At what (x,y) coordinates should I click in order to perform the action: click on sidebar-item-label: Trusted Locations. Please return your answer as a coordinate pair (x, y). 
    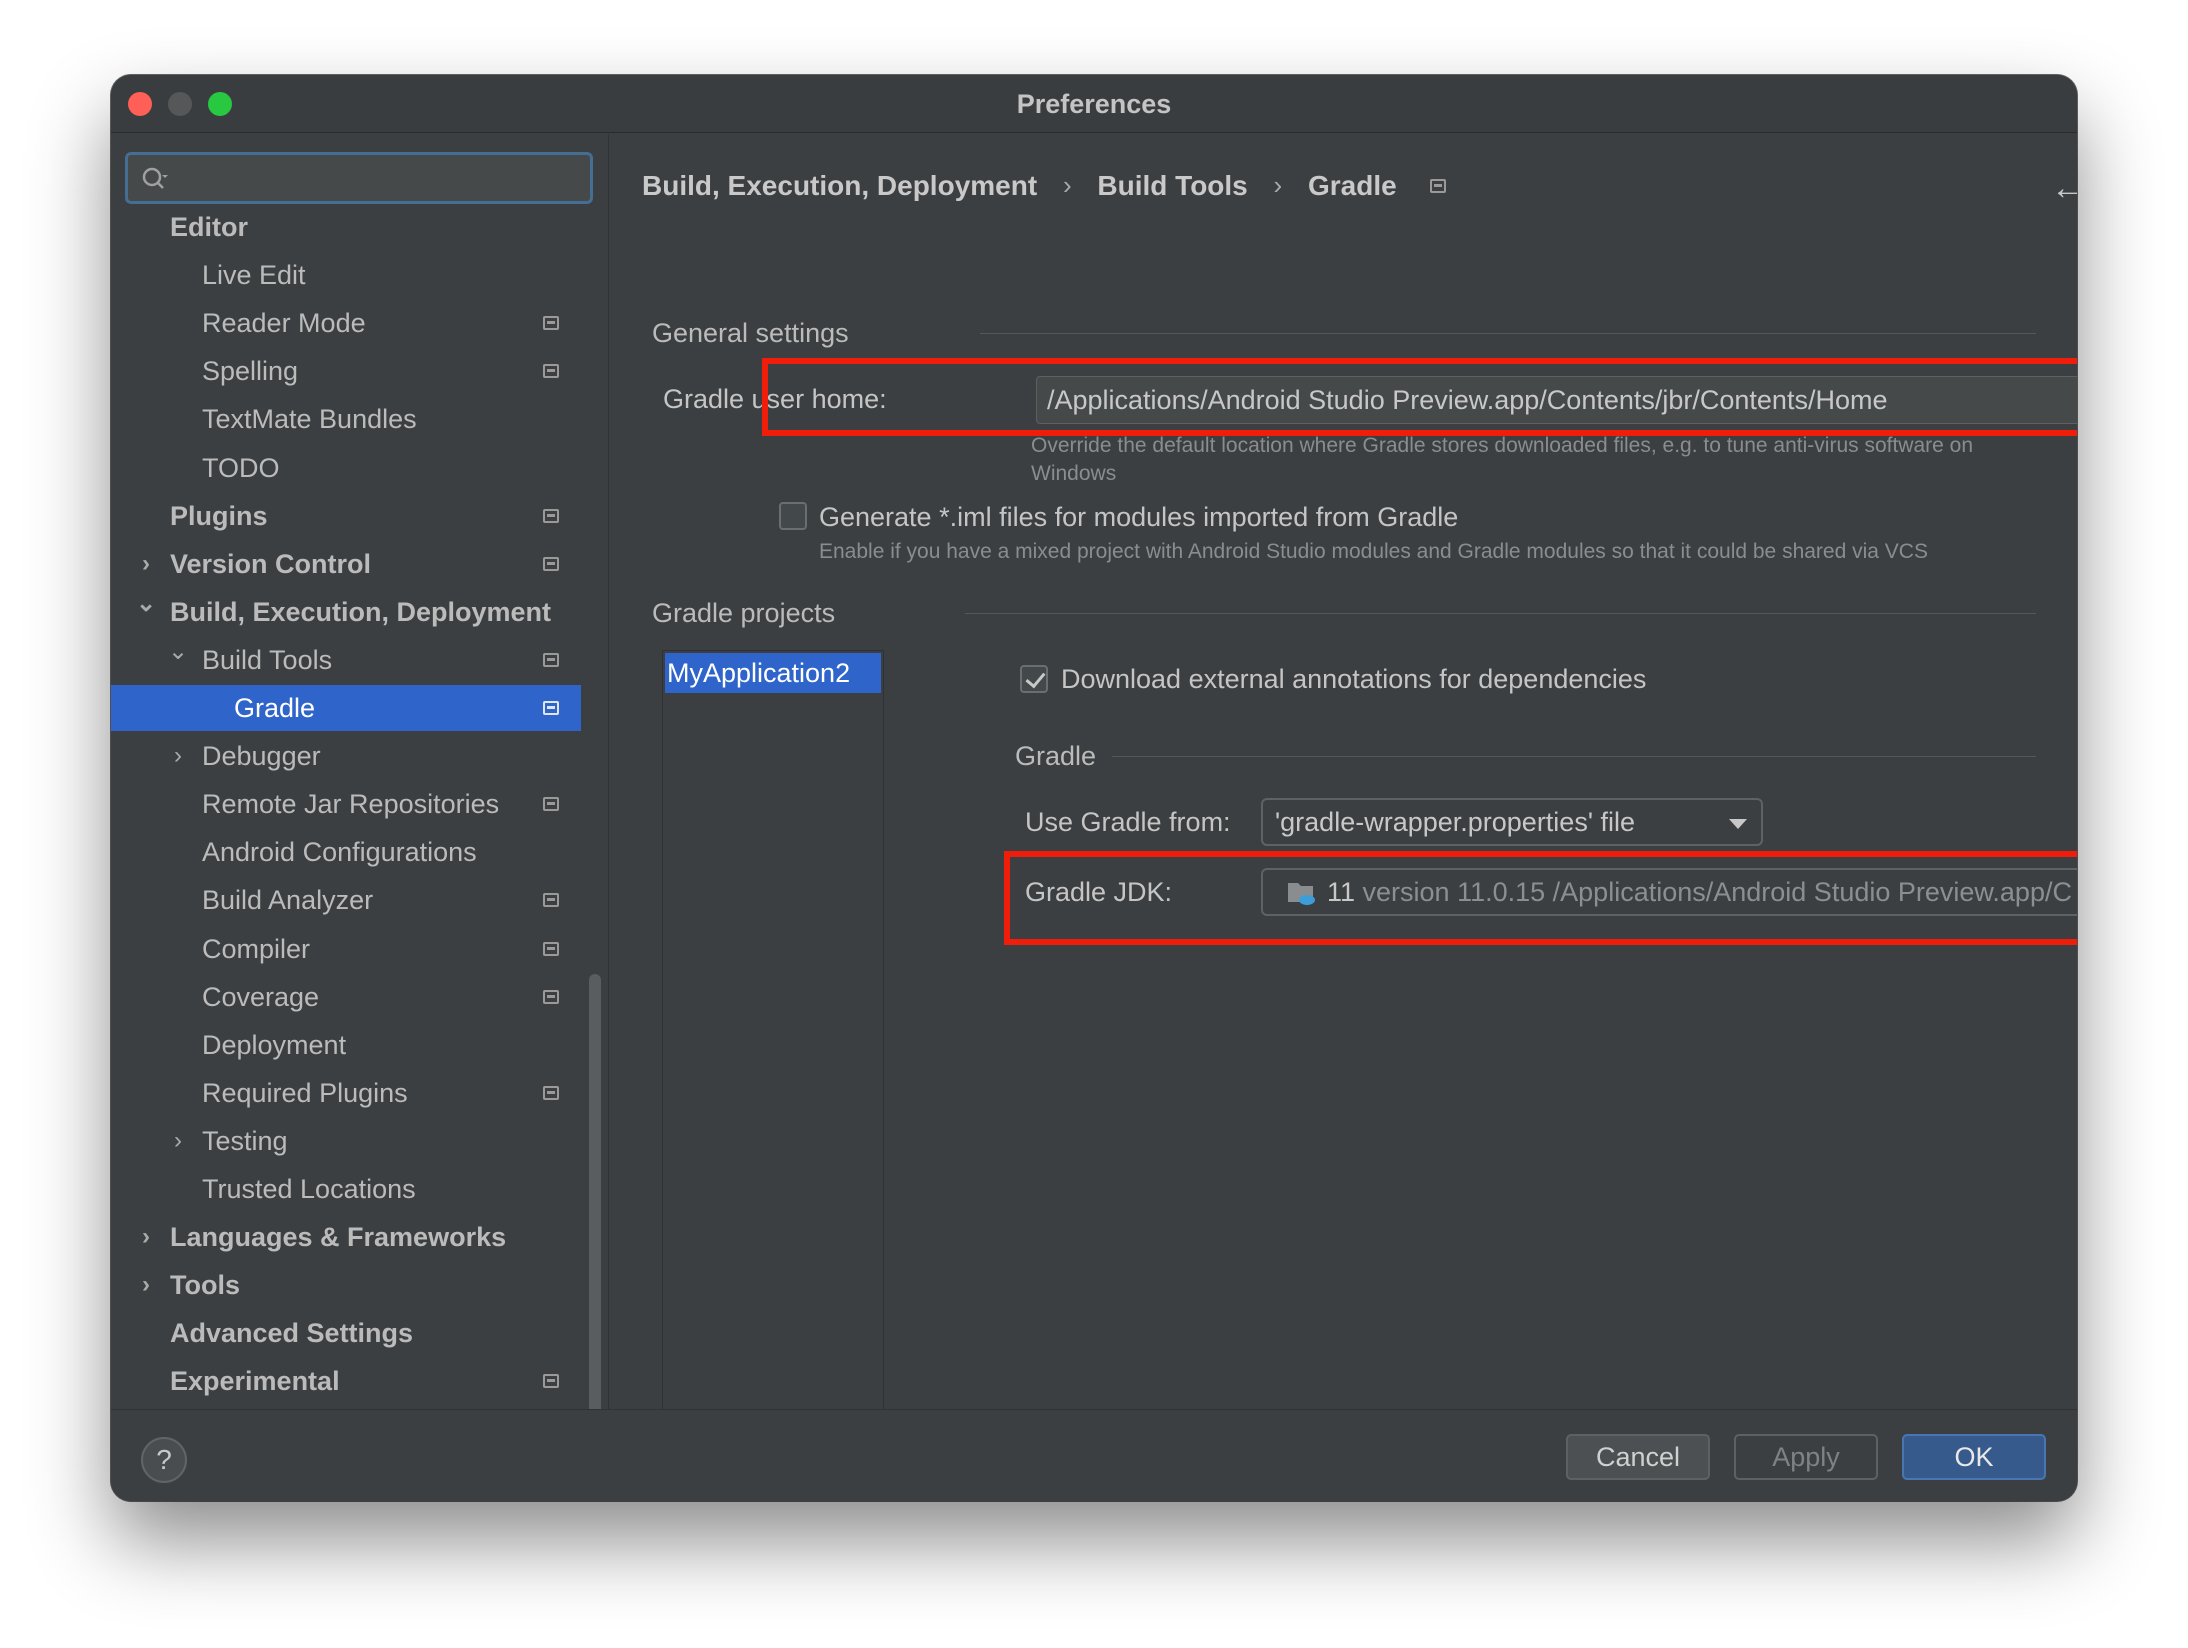
    Looking at the image, I should click on (309, 1189).